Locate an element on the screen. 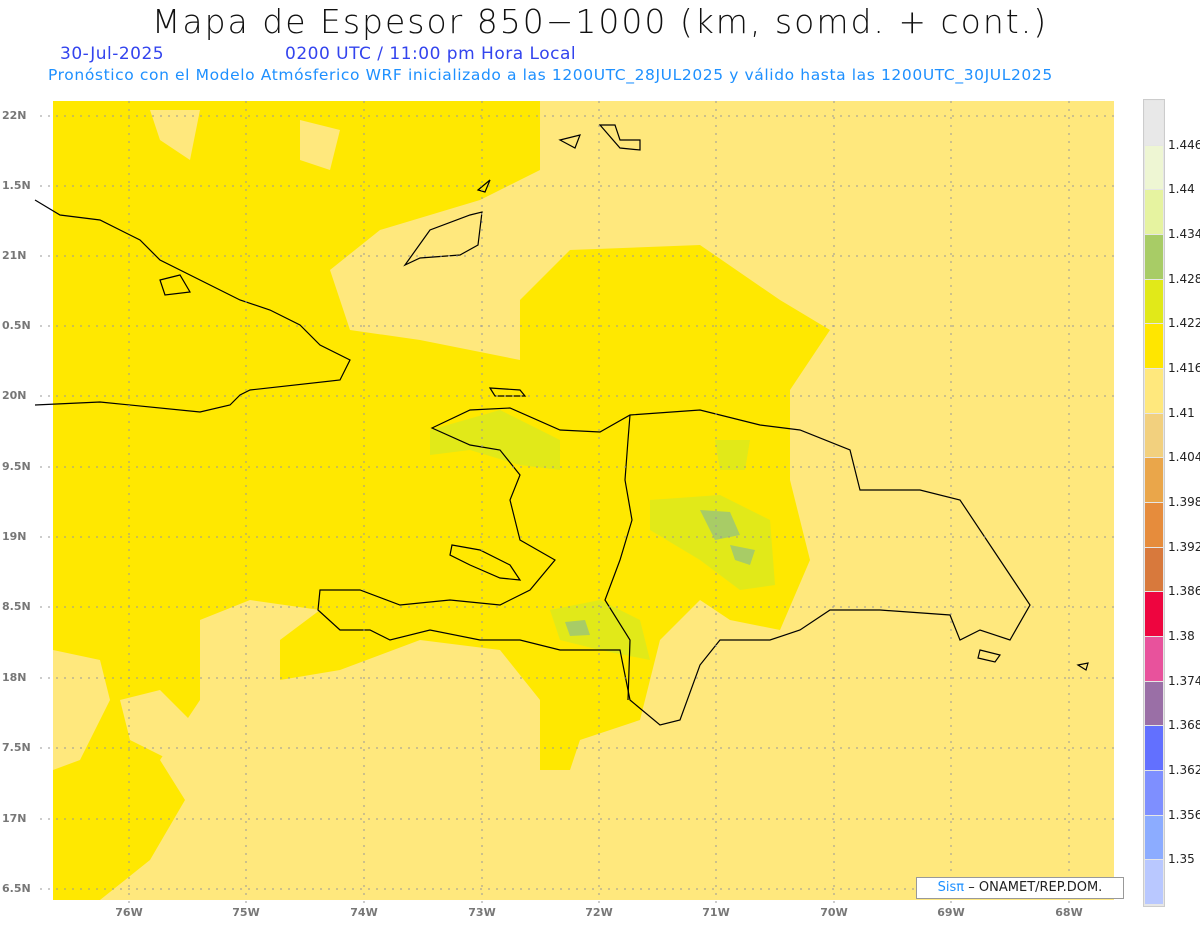 The height and width of the screenshot is (927, 1200). colorbar-label: 1.404 is located at coordinates (1184, 457).